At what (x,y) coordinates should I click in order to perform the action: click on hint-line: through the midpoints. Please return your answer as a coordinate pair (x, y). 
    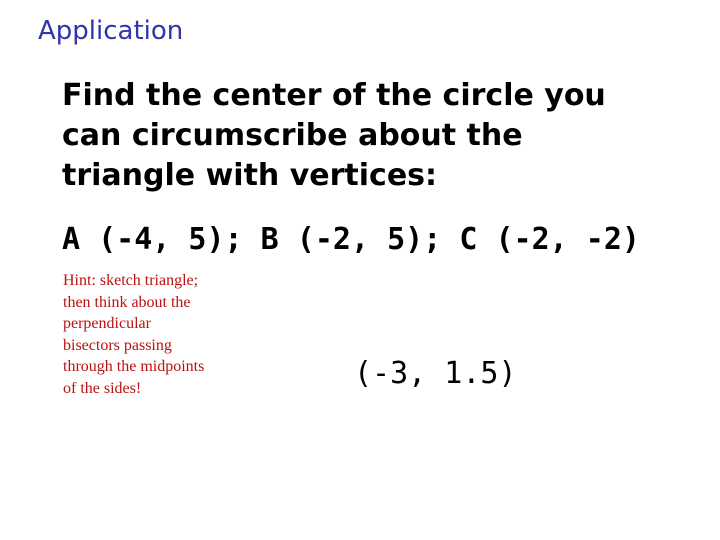
    Looking at the image, I should click on (134, 366).